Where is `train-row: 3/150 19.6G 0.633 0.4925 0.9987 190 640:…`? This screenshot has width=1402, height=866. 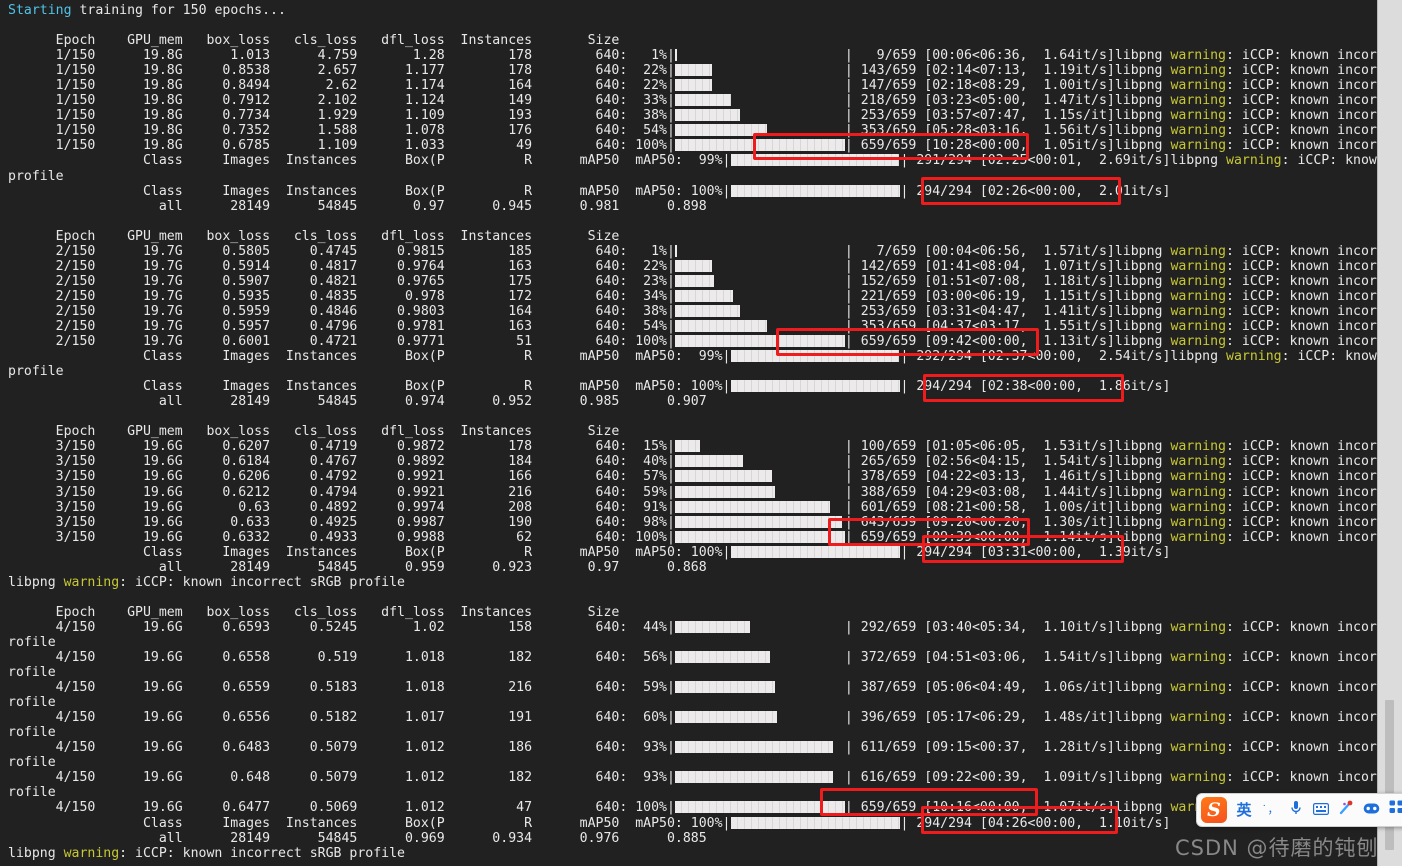
train-row: 3/150 19.6G 0.633 0.4925 0.9987 190 640:… is located at coordinates (693, 522).